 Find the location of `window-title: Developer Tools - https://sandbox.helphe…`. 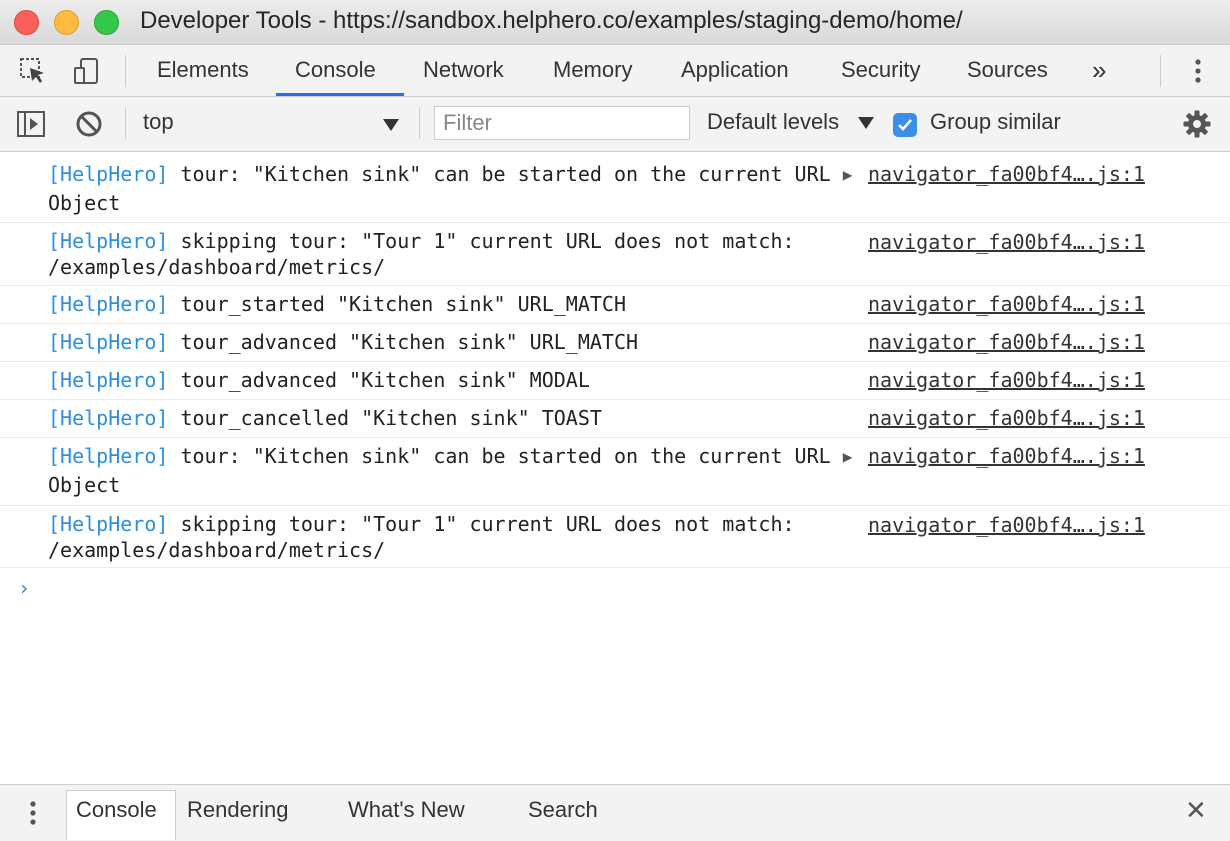

window-title: Developer Tools - https://sandbox.helphe… is located at coordinates (551, 20).